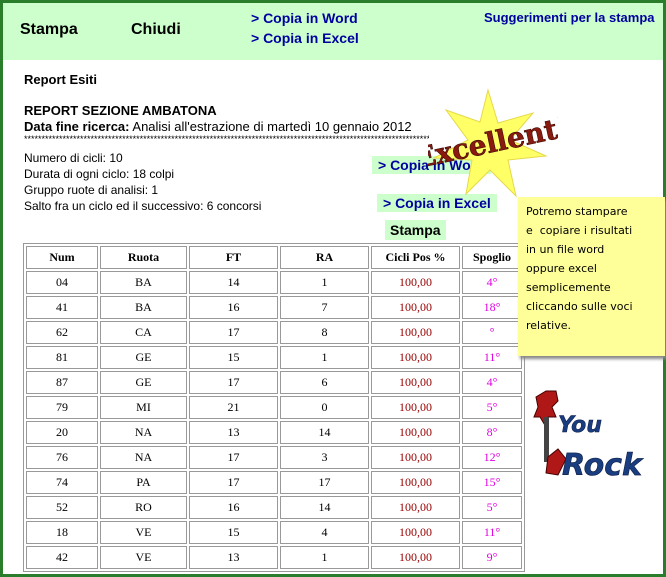 This screenshot has height=577, width=666. Describe the element at coordinates (62, 257) in the screenshot. I see `header-num: Num` at that location.